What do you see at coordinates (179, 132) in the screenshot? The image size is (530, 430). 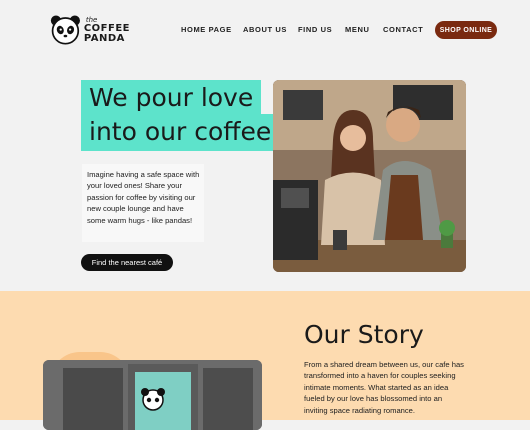 I see `hero-title-line-2: into our coffee` at bounding box center [179, 132].